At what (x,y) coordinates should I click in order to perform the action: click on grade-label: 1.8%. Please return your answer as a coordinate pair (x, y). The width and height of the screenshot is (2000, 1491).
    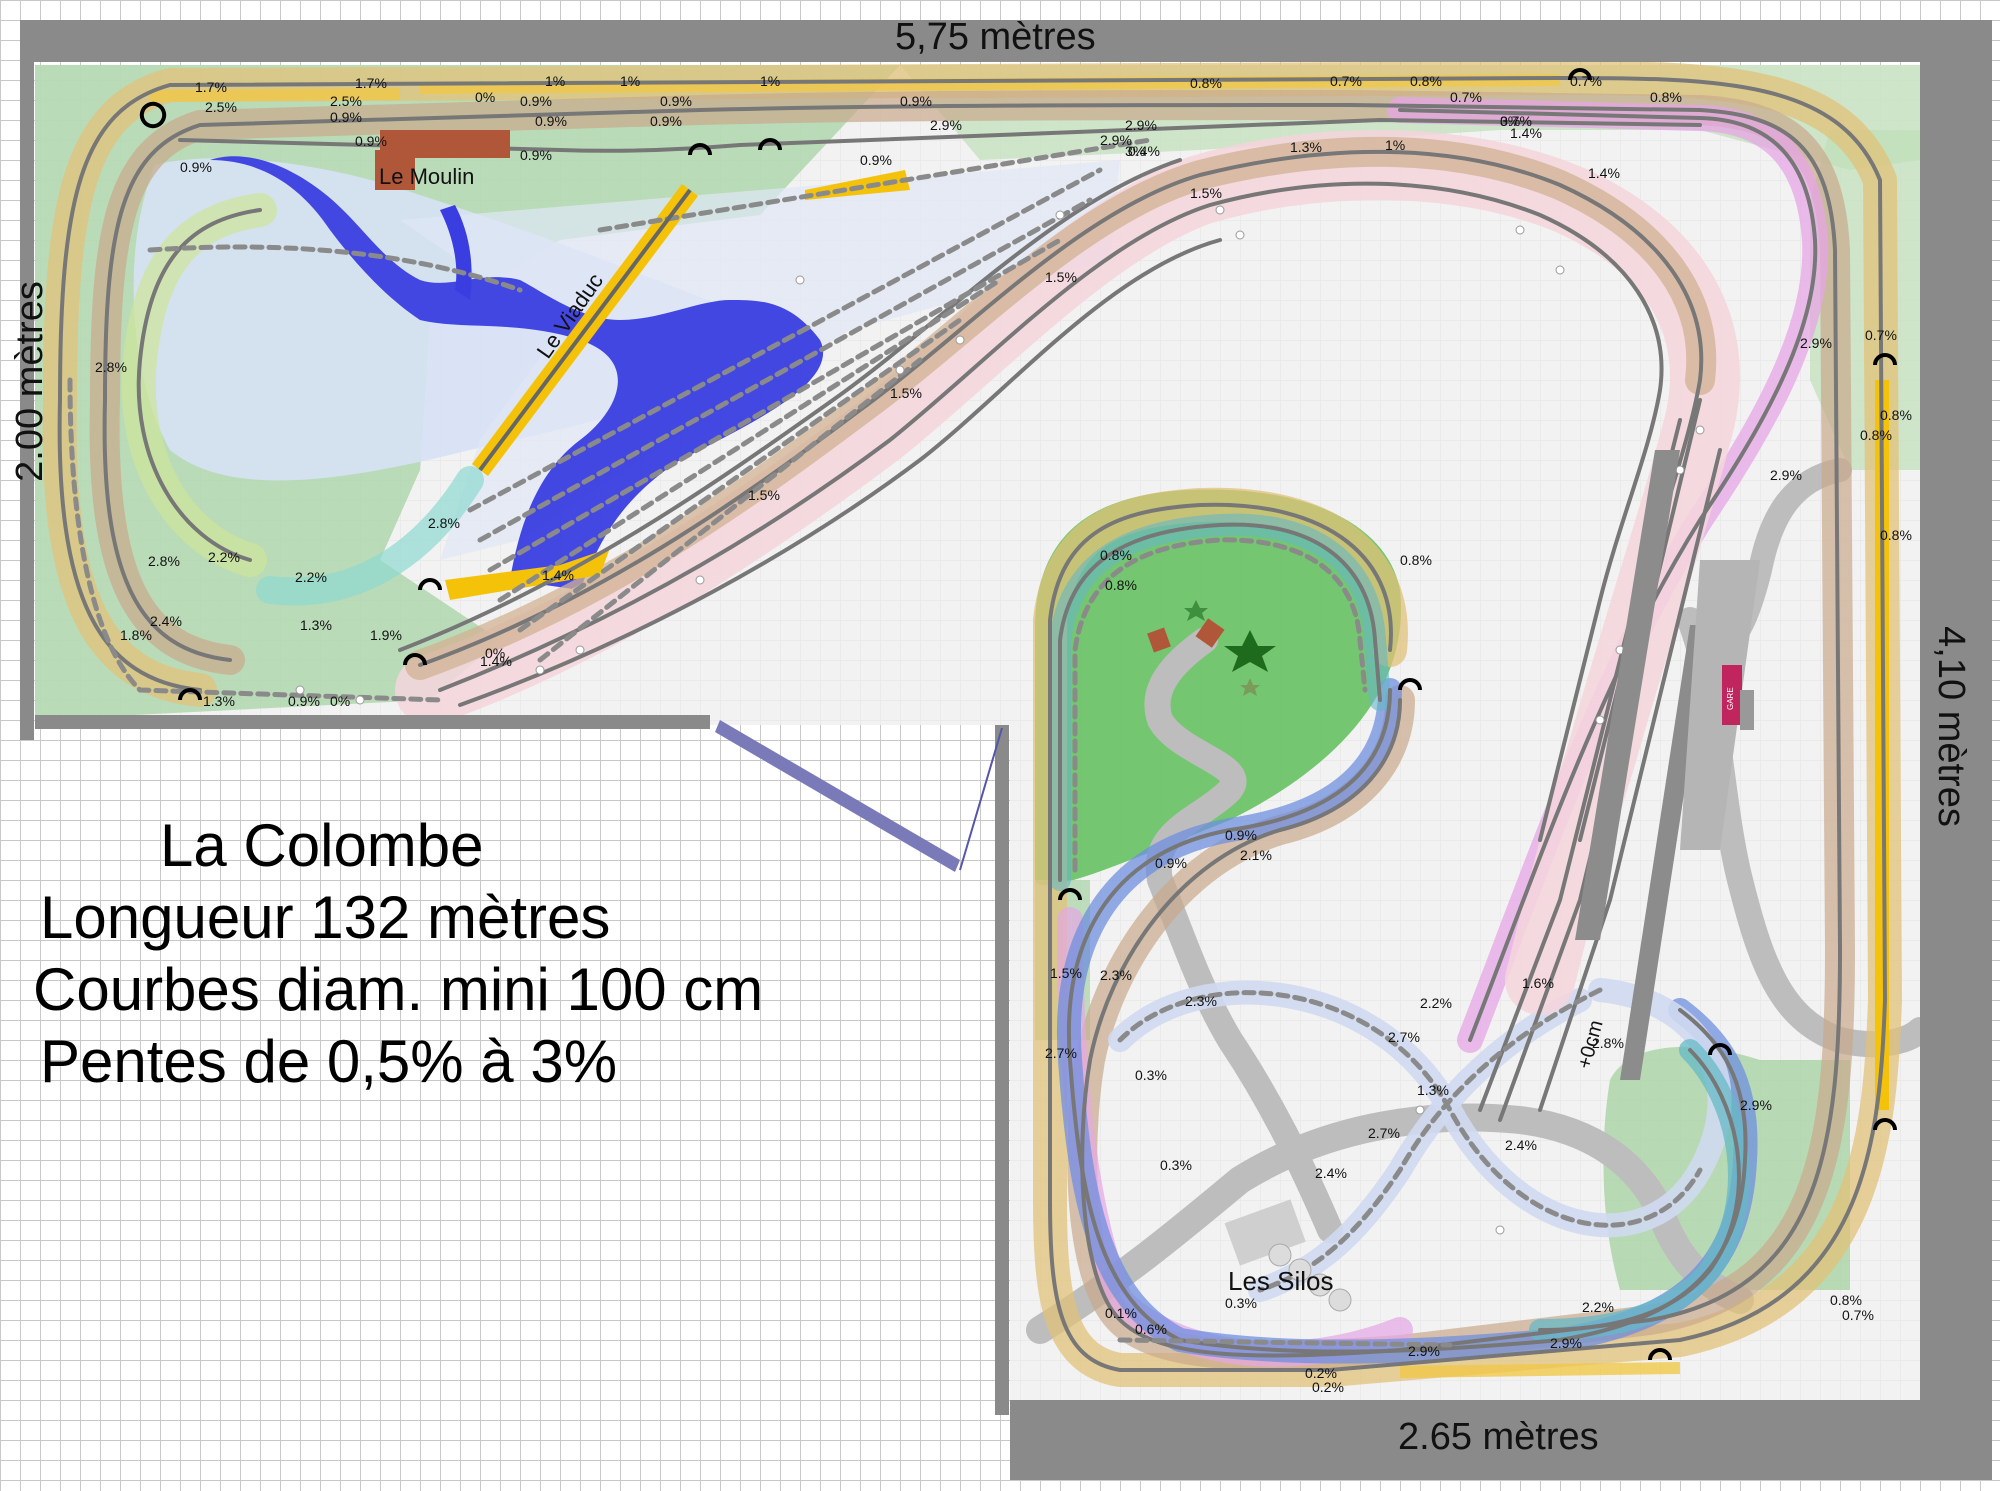
    Looking at the image, I should click on (136, 635).